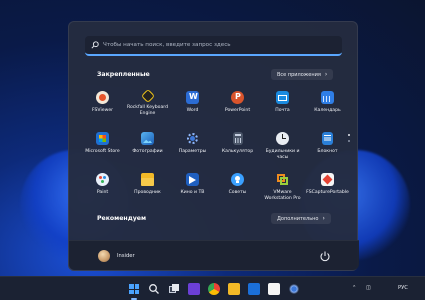 The image size is (425, 300). I want to click on app-label: Rockfall Keyboard Engine, so click(147, 110).